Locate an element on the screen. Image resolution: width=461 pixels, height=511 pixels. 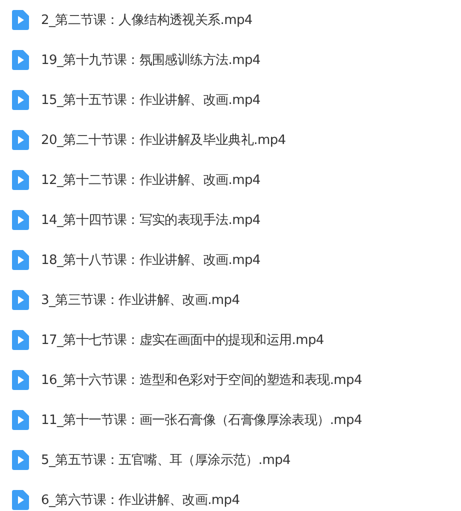
file-name: 18_第十八节课：作业讲解、改画.mp4 is located at coordinates (150, 260).